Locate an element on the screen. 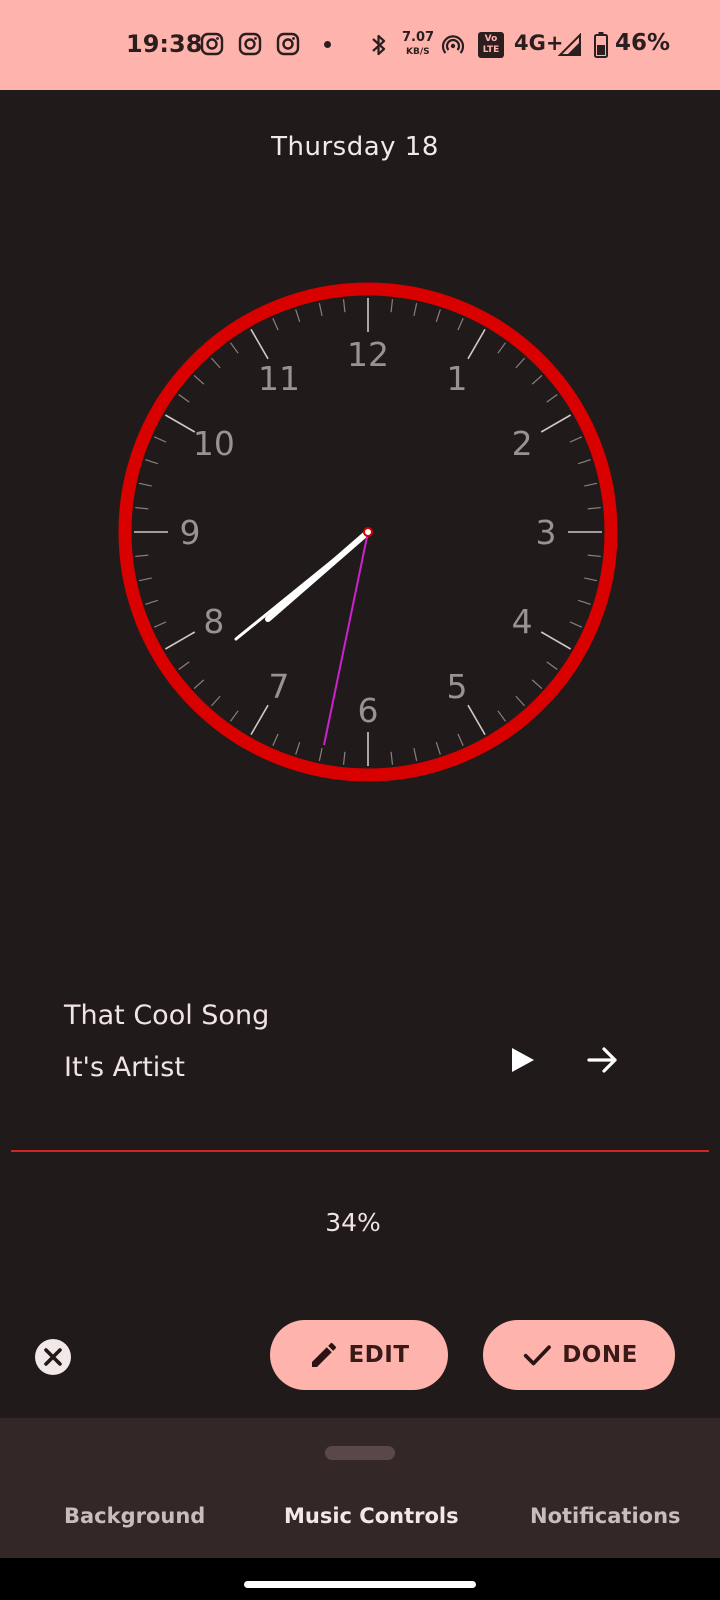 This screenshot has height=1600, width=720. clock-number: 1 is located at coordinates (457, 378).